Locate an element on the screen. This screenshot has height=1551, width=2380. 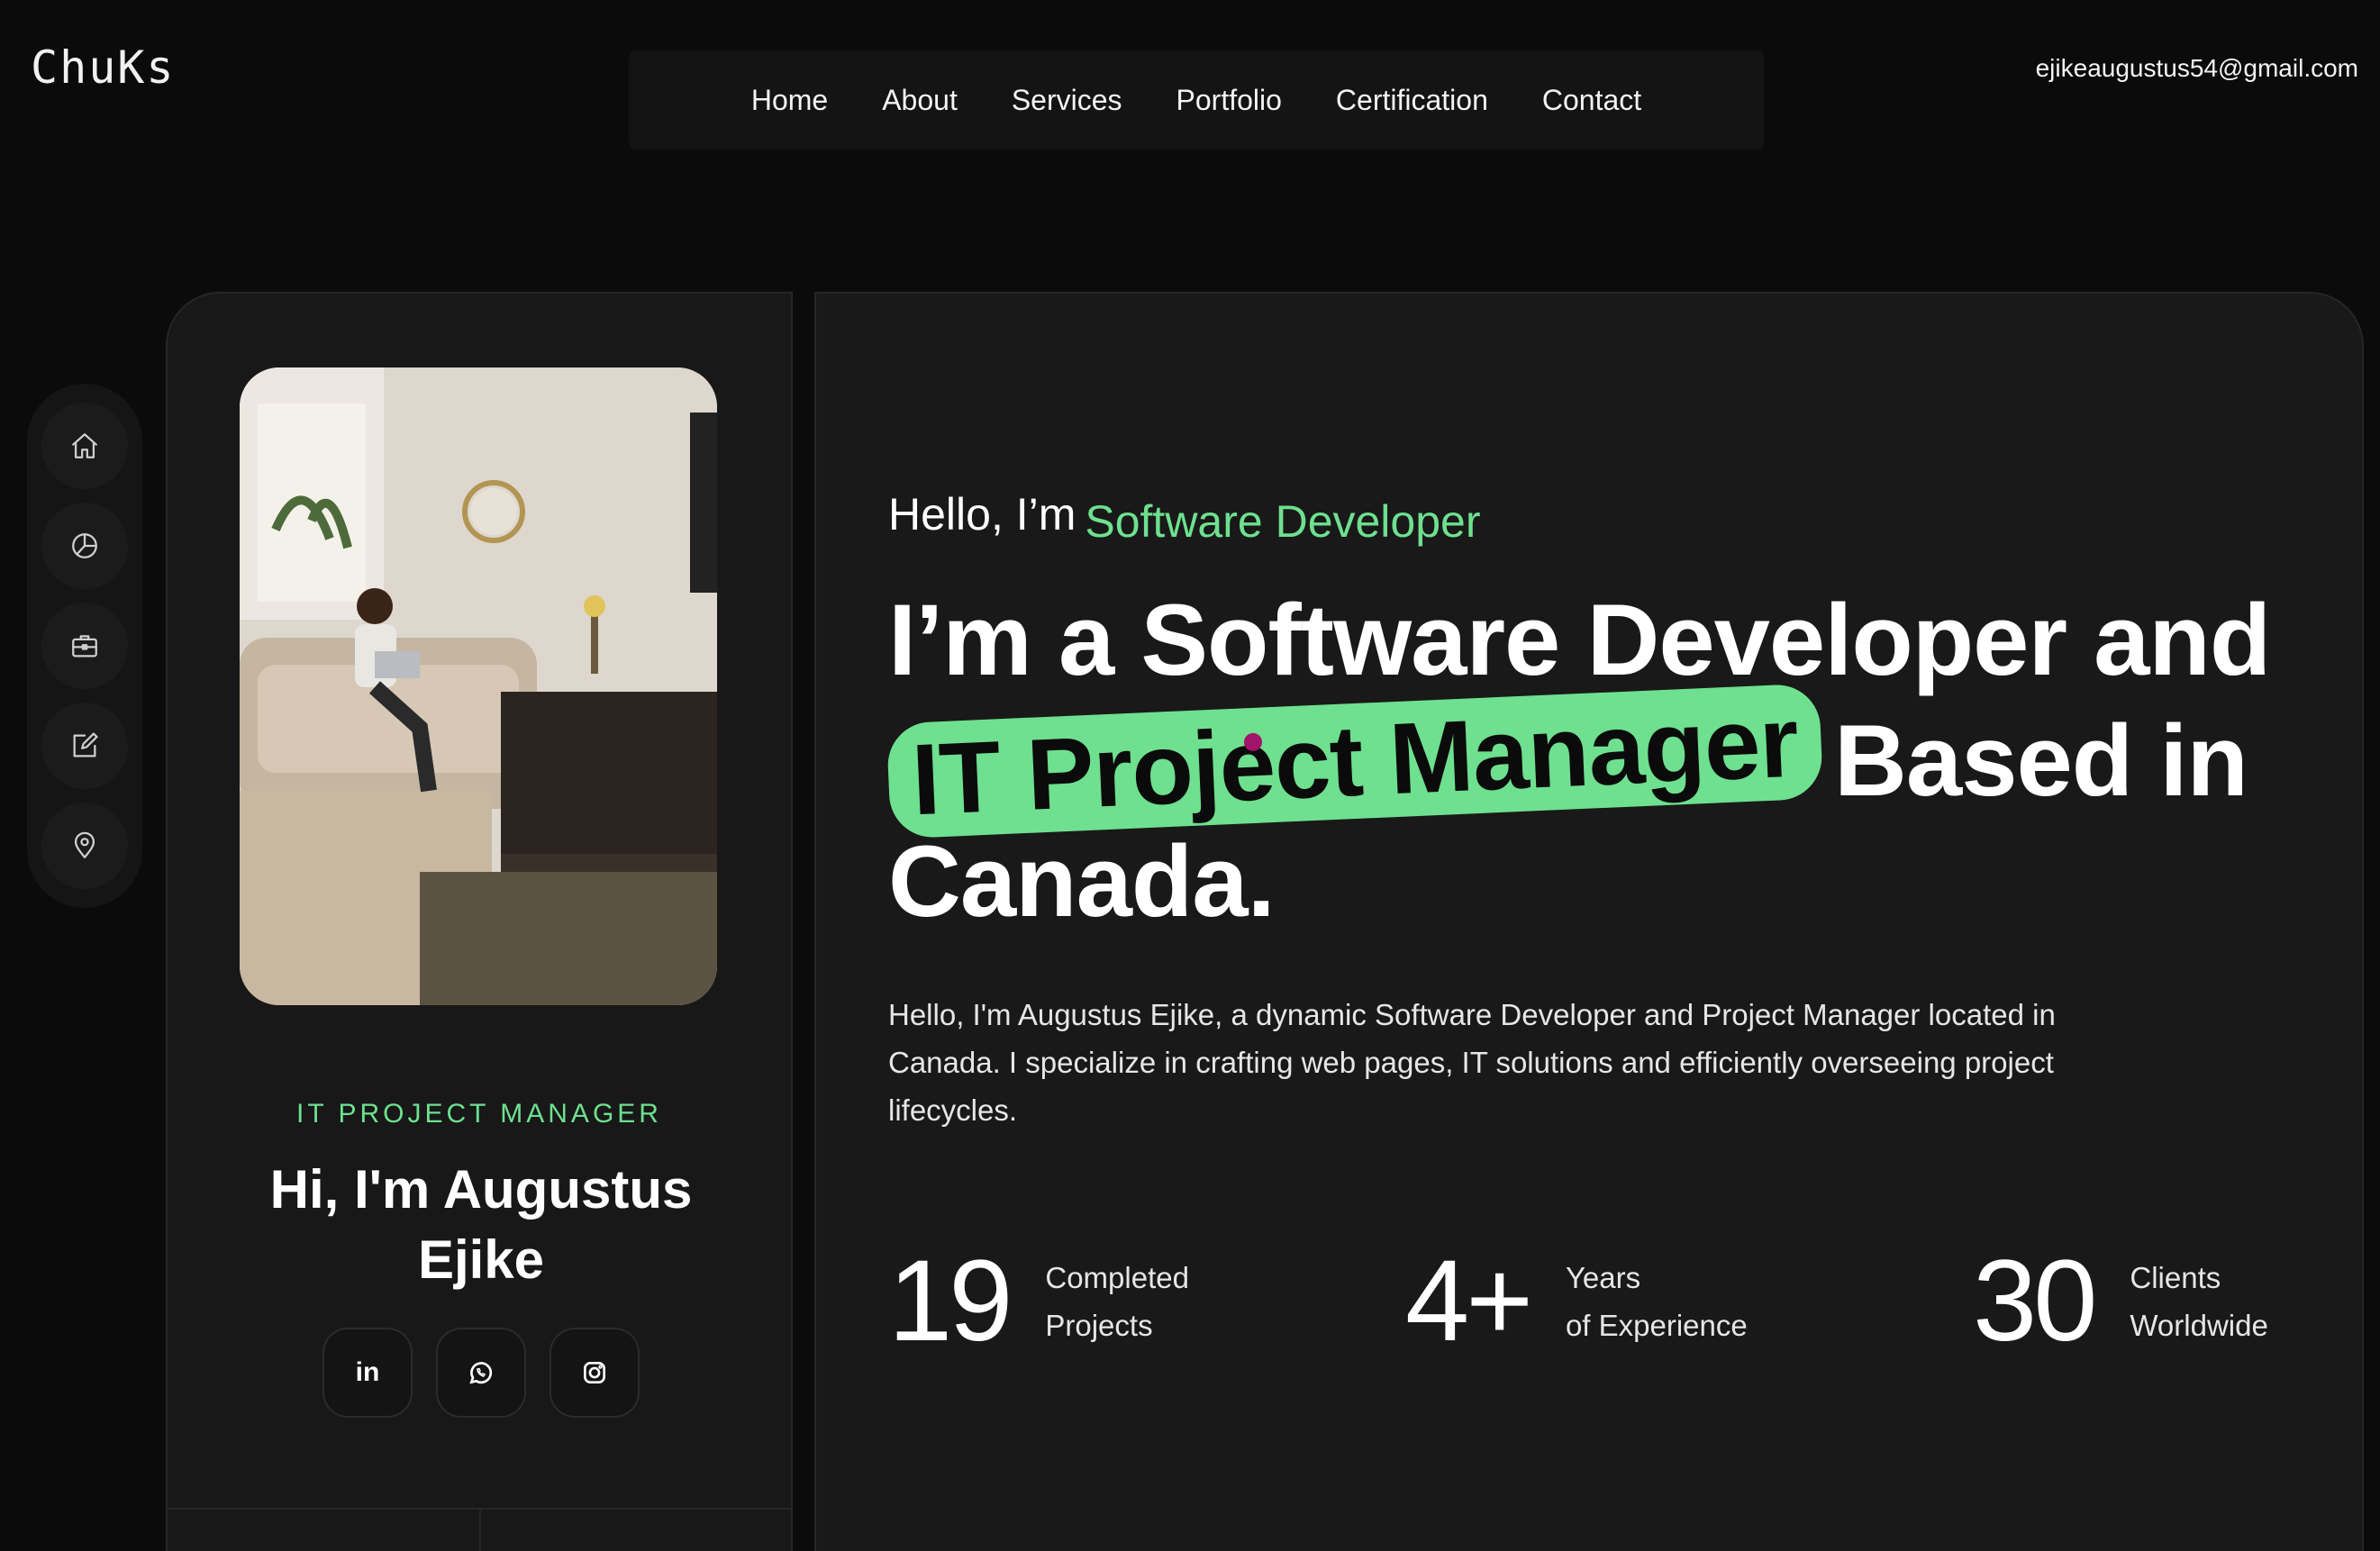
greeting-text: Hello, I’m is located at coordinates (982, 514).